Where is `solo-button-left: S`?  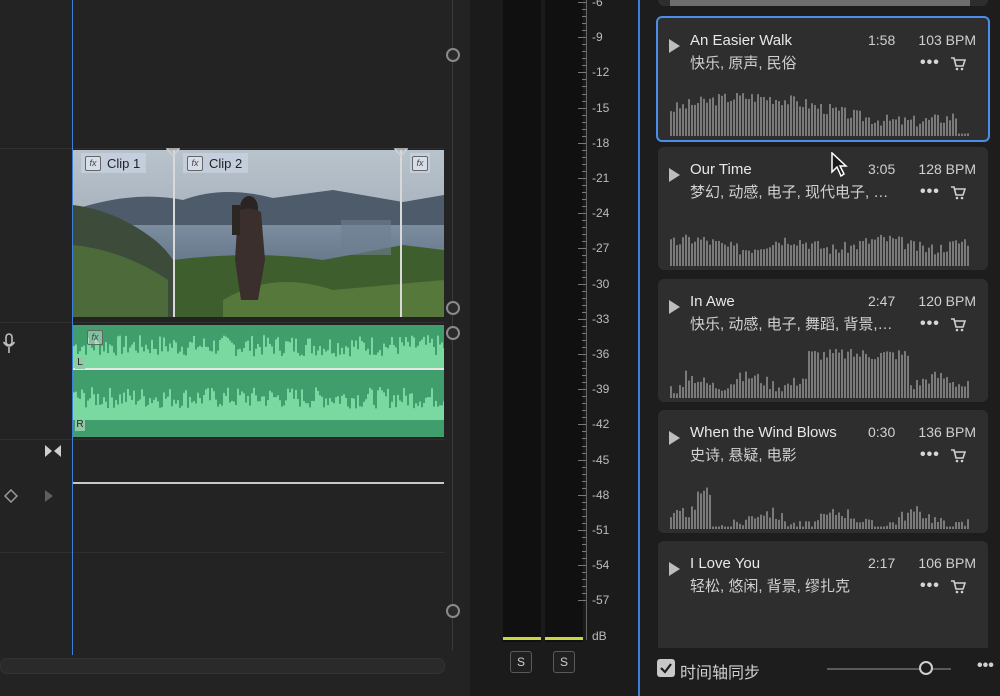
solo-button-left: S is located at coordinates (521, 662).